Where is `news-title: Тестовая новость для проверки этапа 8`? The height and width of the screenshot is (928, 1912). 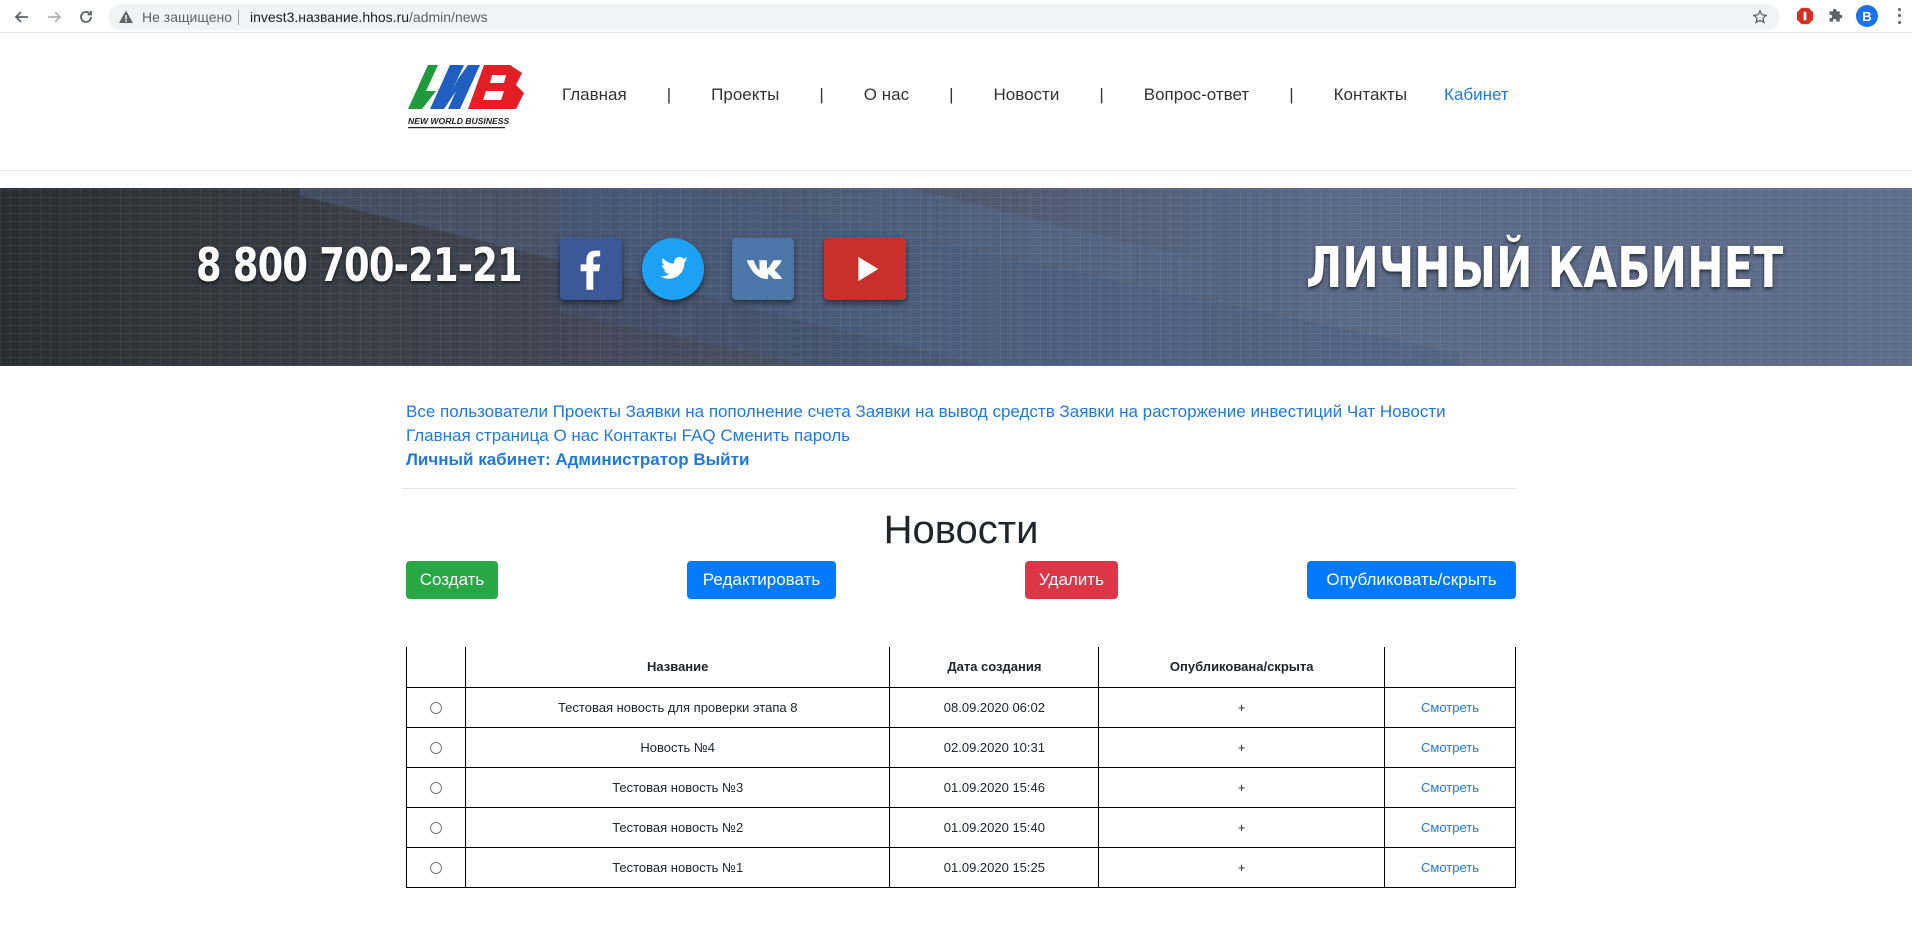 news-title: Тестовая новость для проверки этапа 8 is located at coordinates (677, 707).